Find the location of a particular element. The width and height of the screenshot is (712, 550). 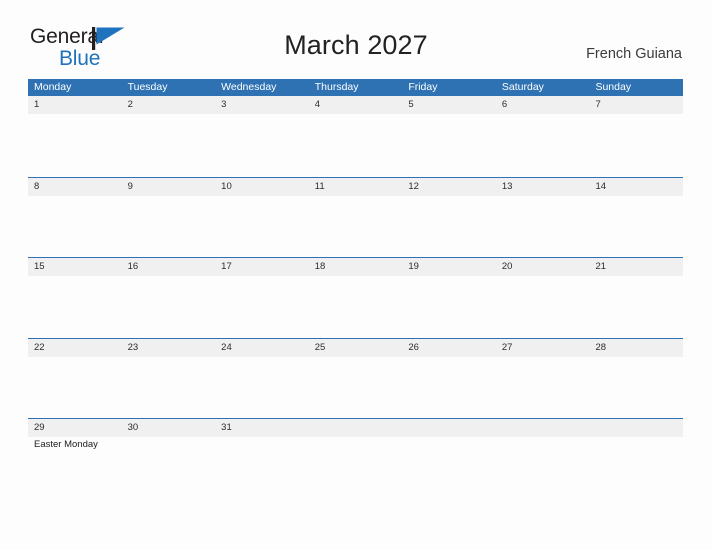

day-number-band: 29 30 31 is located at coordinates (355, 428).